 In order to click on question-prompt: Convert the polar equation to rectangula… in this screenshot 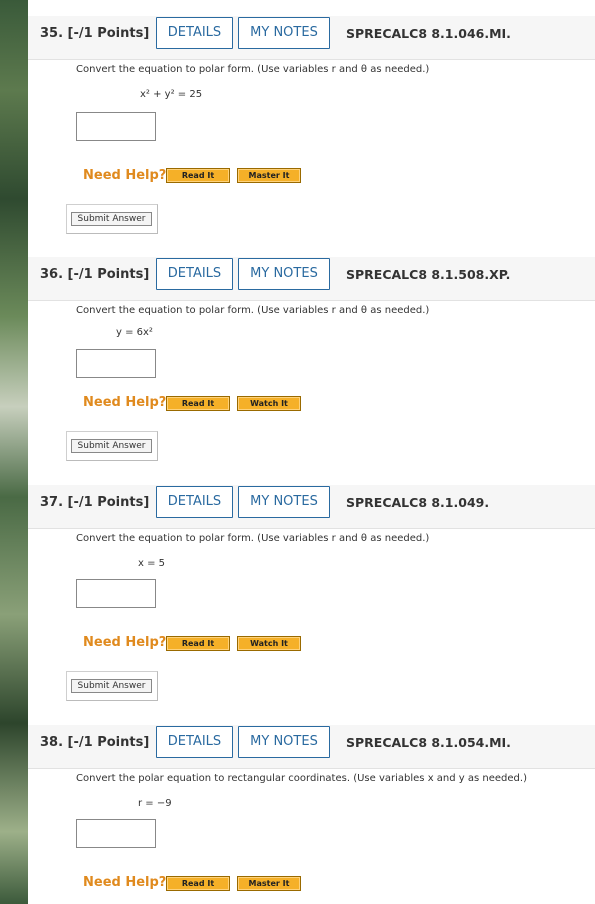, I will do `click(301, 778)`.